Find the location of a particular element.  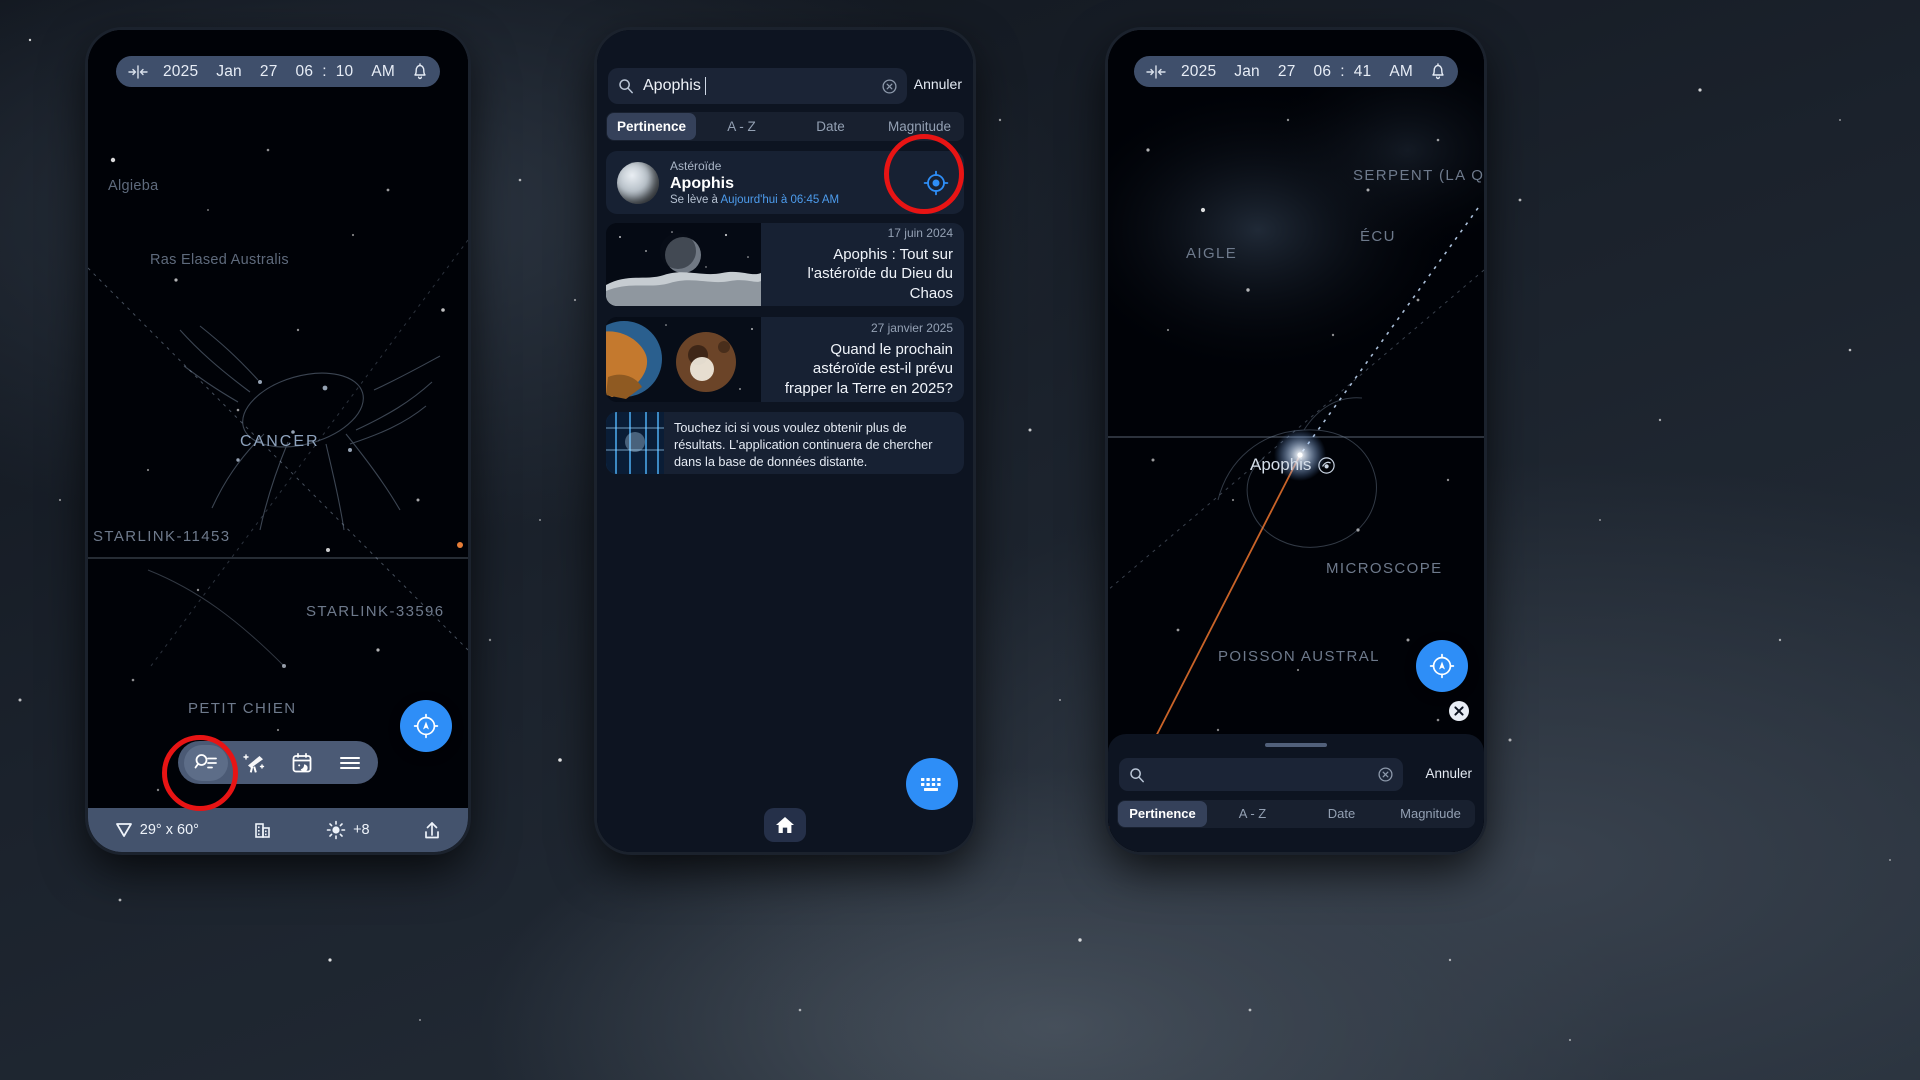

keyboard-icon is located at coordinates (931, 784).